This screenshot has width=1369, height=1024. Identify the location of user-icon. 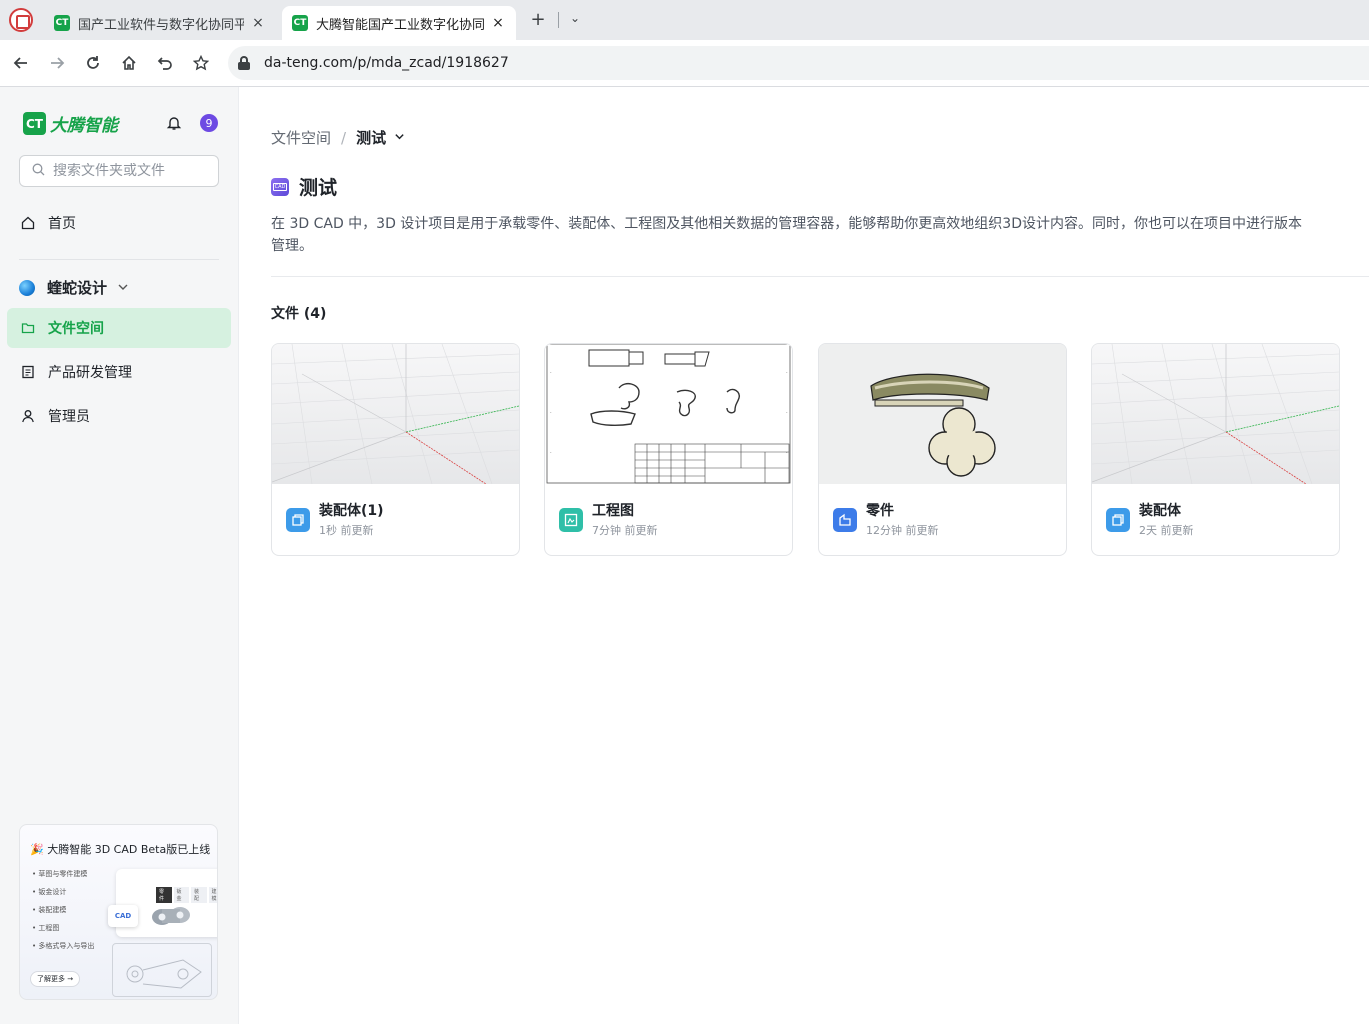
(28, 416).